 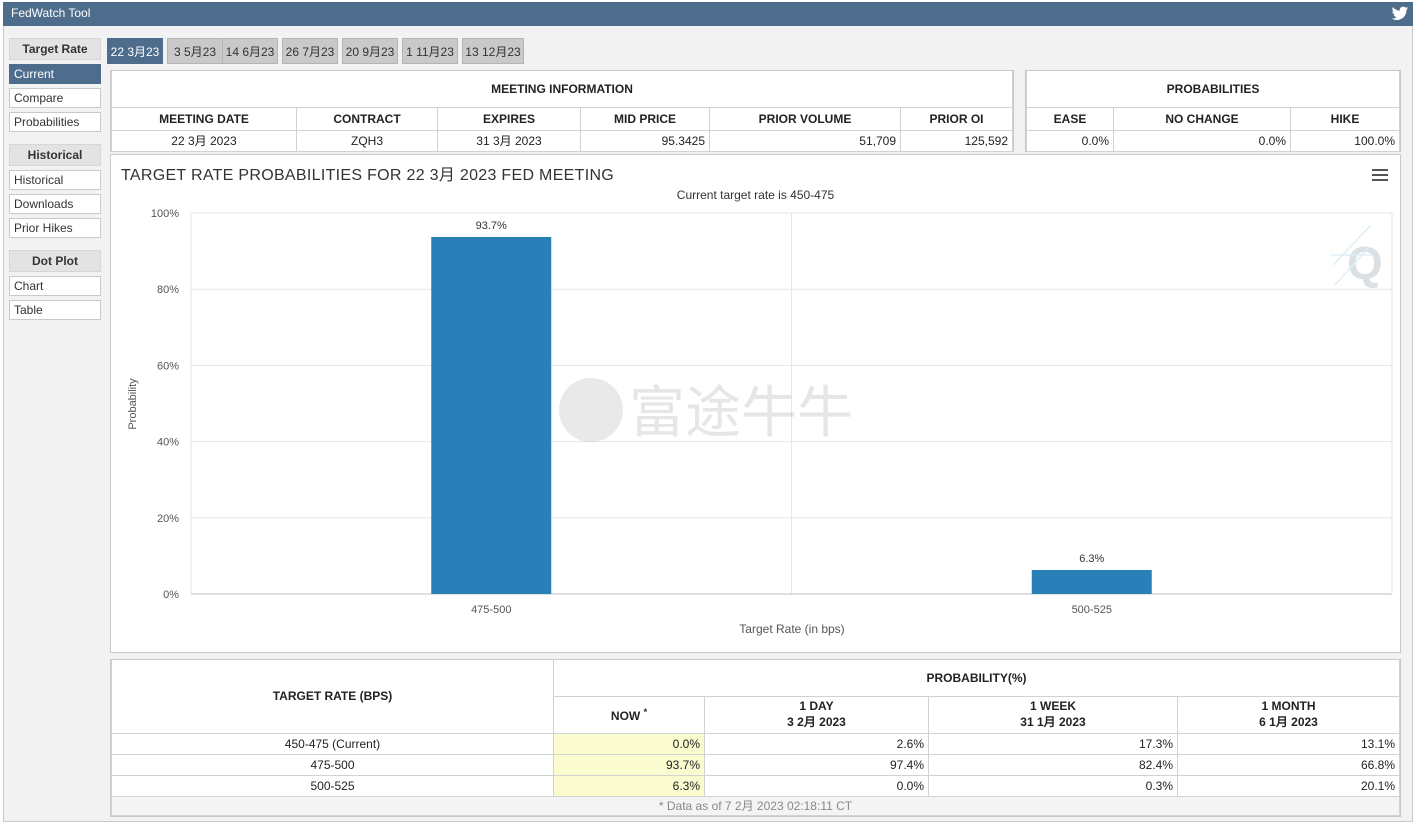 I want to click on col-ease: EASE, so click(x=1070, y=118).